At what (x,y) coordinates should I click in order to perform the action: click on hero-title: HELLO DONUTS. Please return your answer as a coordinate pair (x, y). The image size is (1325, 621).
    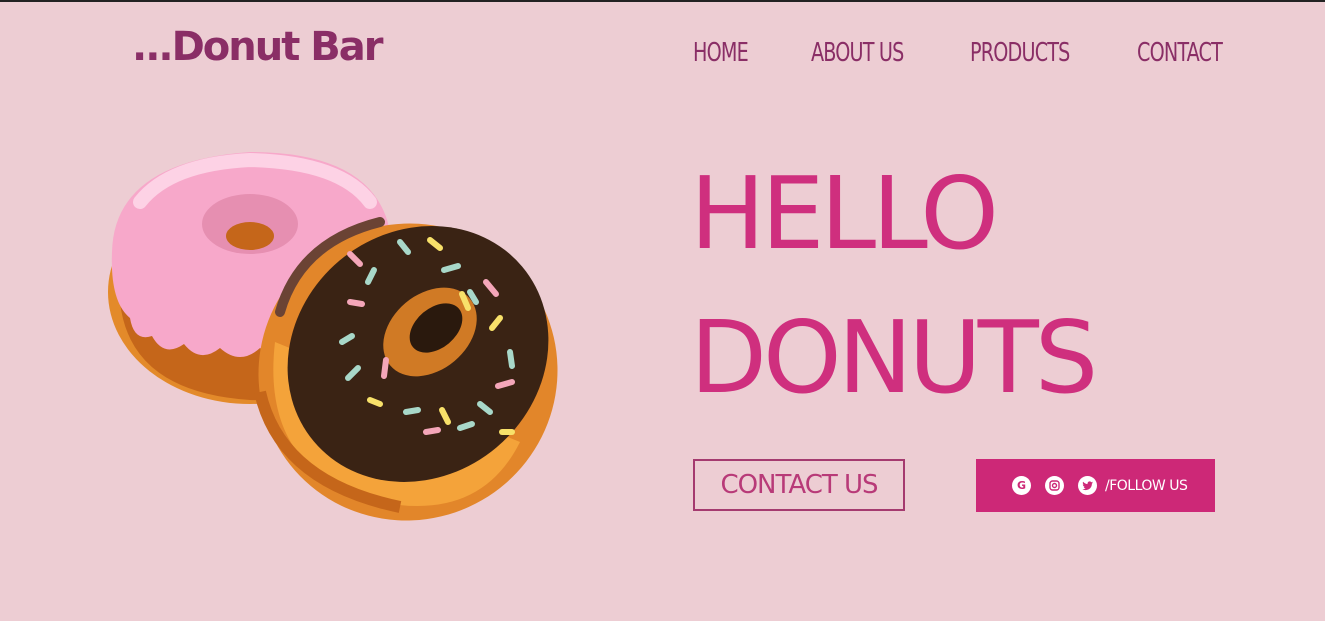
    Looking at the image, I should click on (894, 286).